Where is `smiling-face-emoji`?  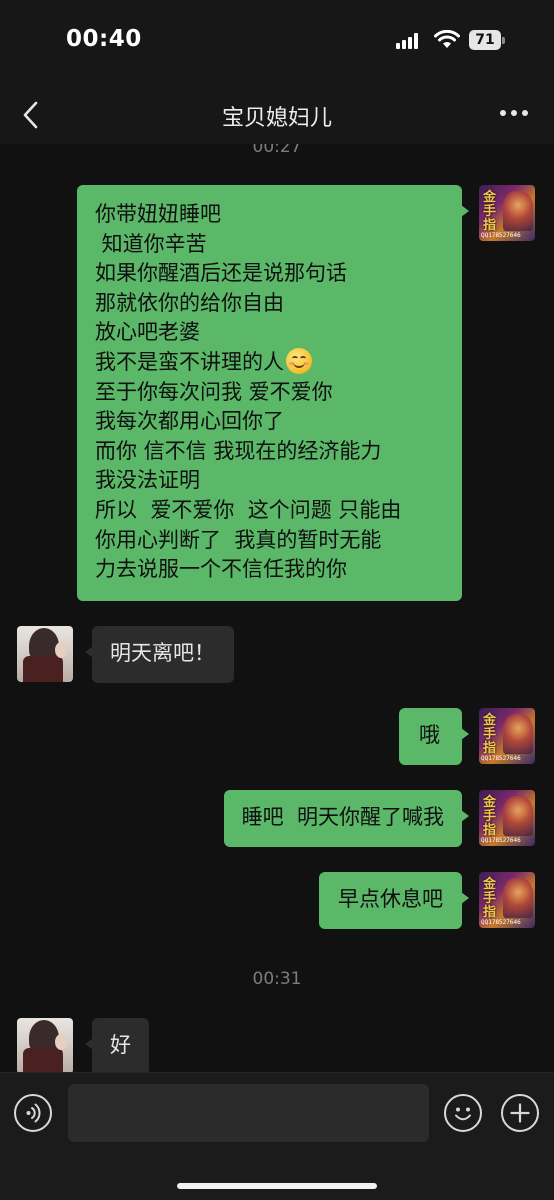 smiling-face-emoji is located at coordinates (299, 360).